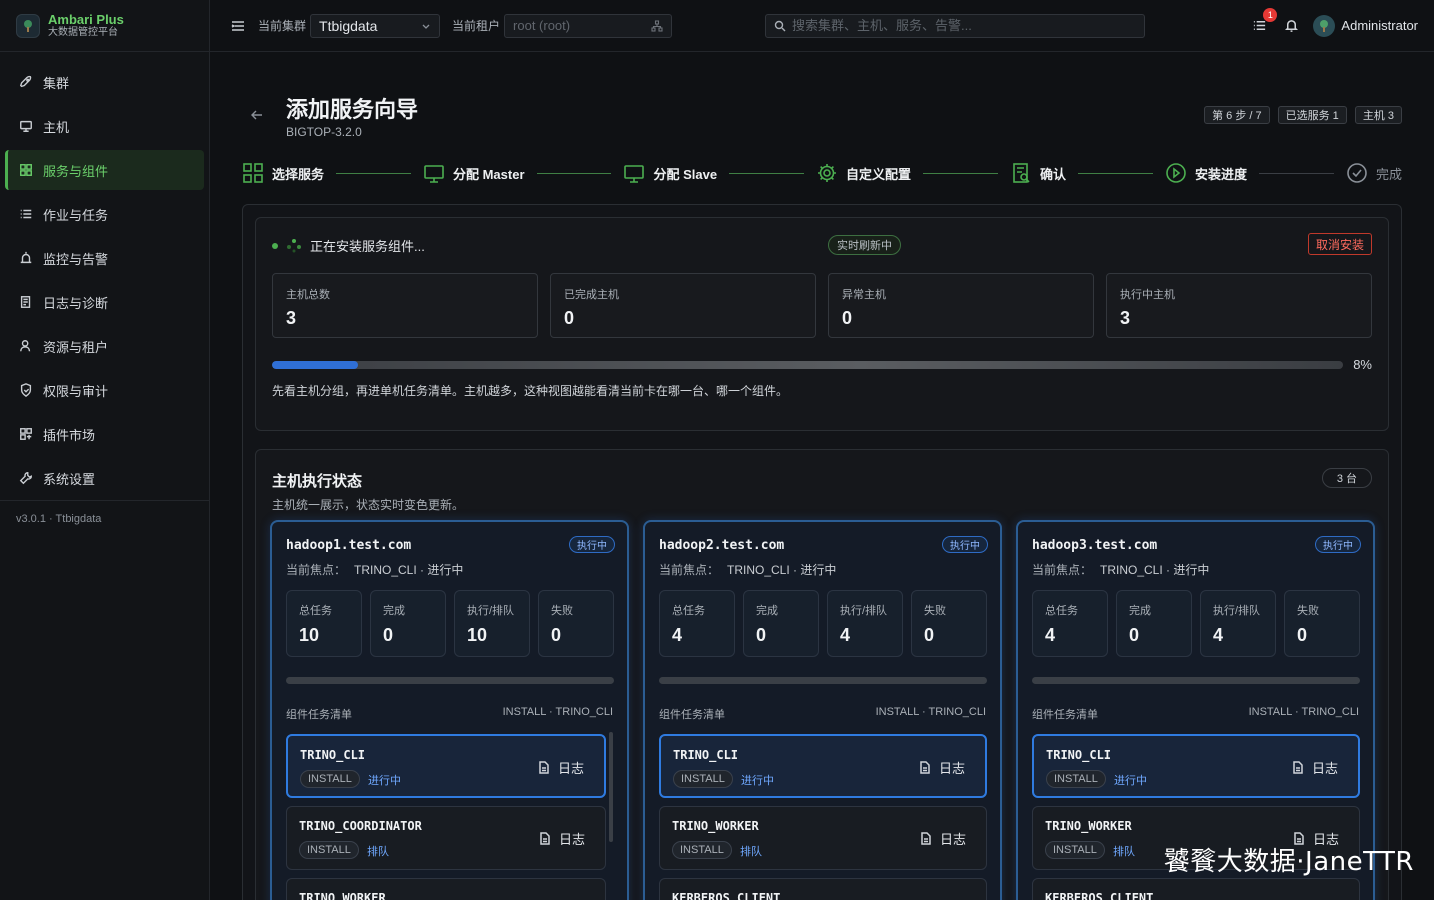 The height and width of the screenshot is (900, 1434). Describe the element at coordinates (1346, 478) in the screenshot. I see `host-count-chip: 3 台` at that location.